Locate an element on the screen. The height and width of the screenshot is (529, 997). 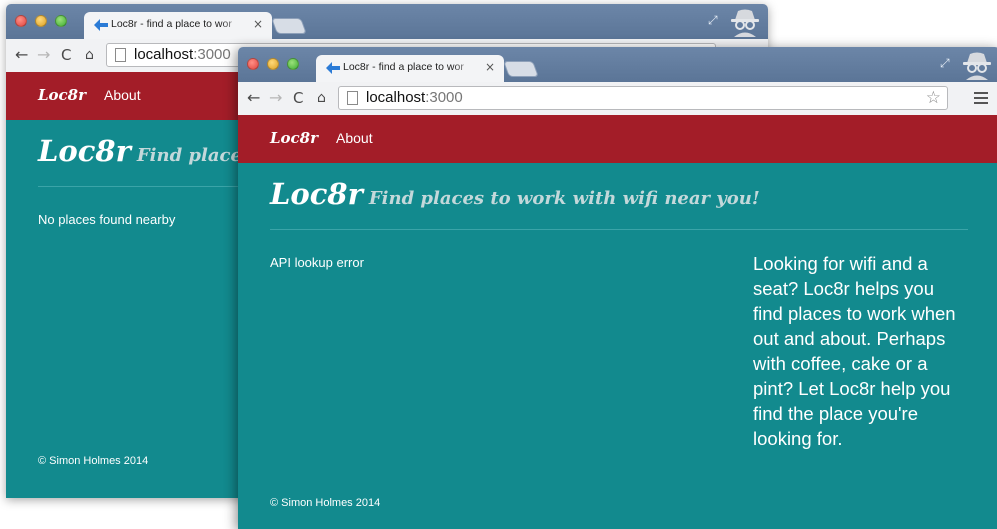
site-navbar: Loc8r About is located at coordinates (617, 139).